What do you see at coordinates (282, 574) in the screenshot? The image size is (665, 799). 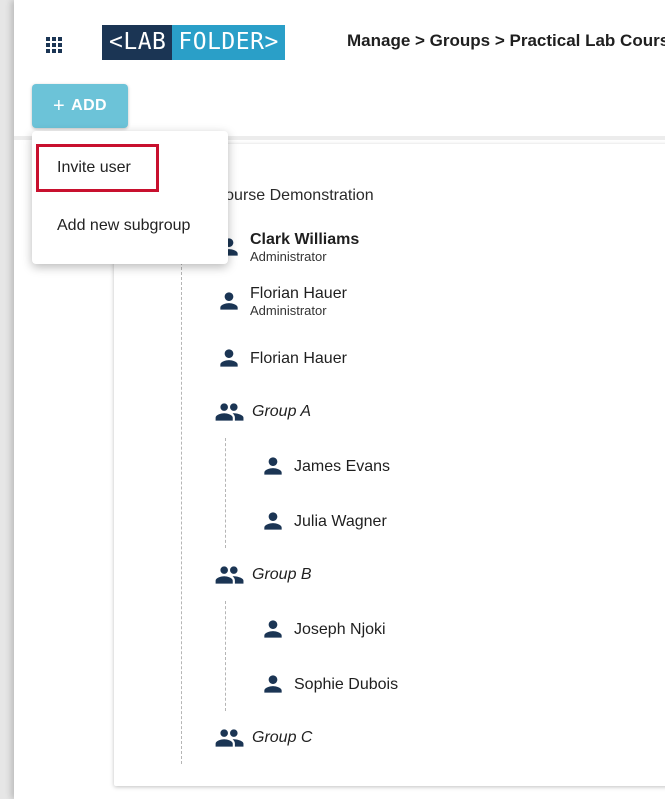 I see `subgroup-name: Group B` at bounding box center [282, 574].